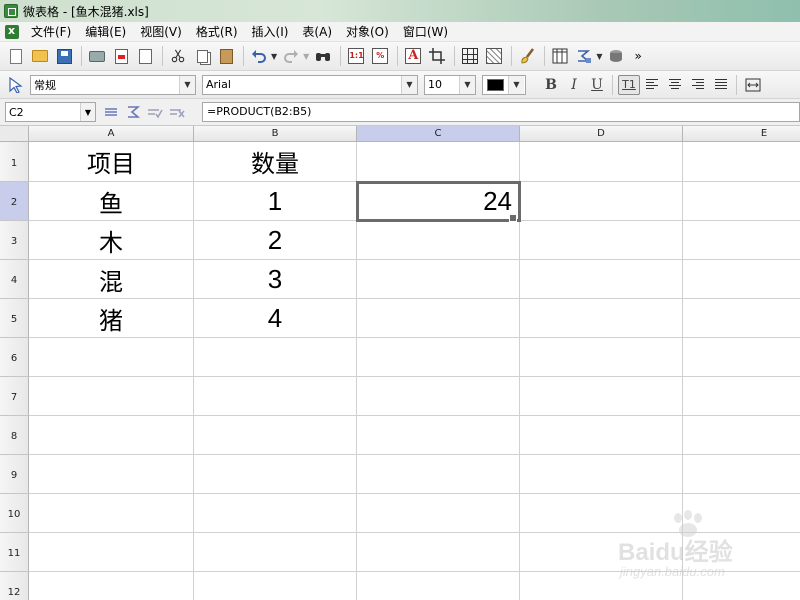  Describe the element at coordinates (597, 85) in the screenshot. I see `underline-button: U` at that location.